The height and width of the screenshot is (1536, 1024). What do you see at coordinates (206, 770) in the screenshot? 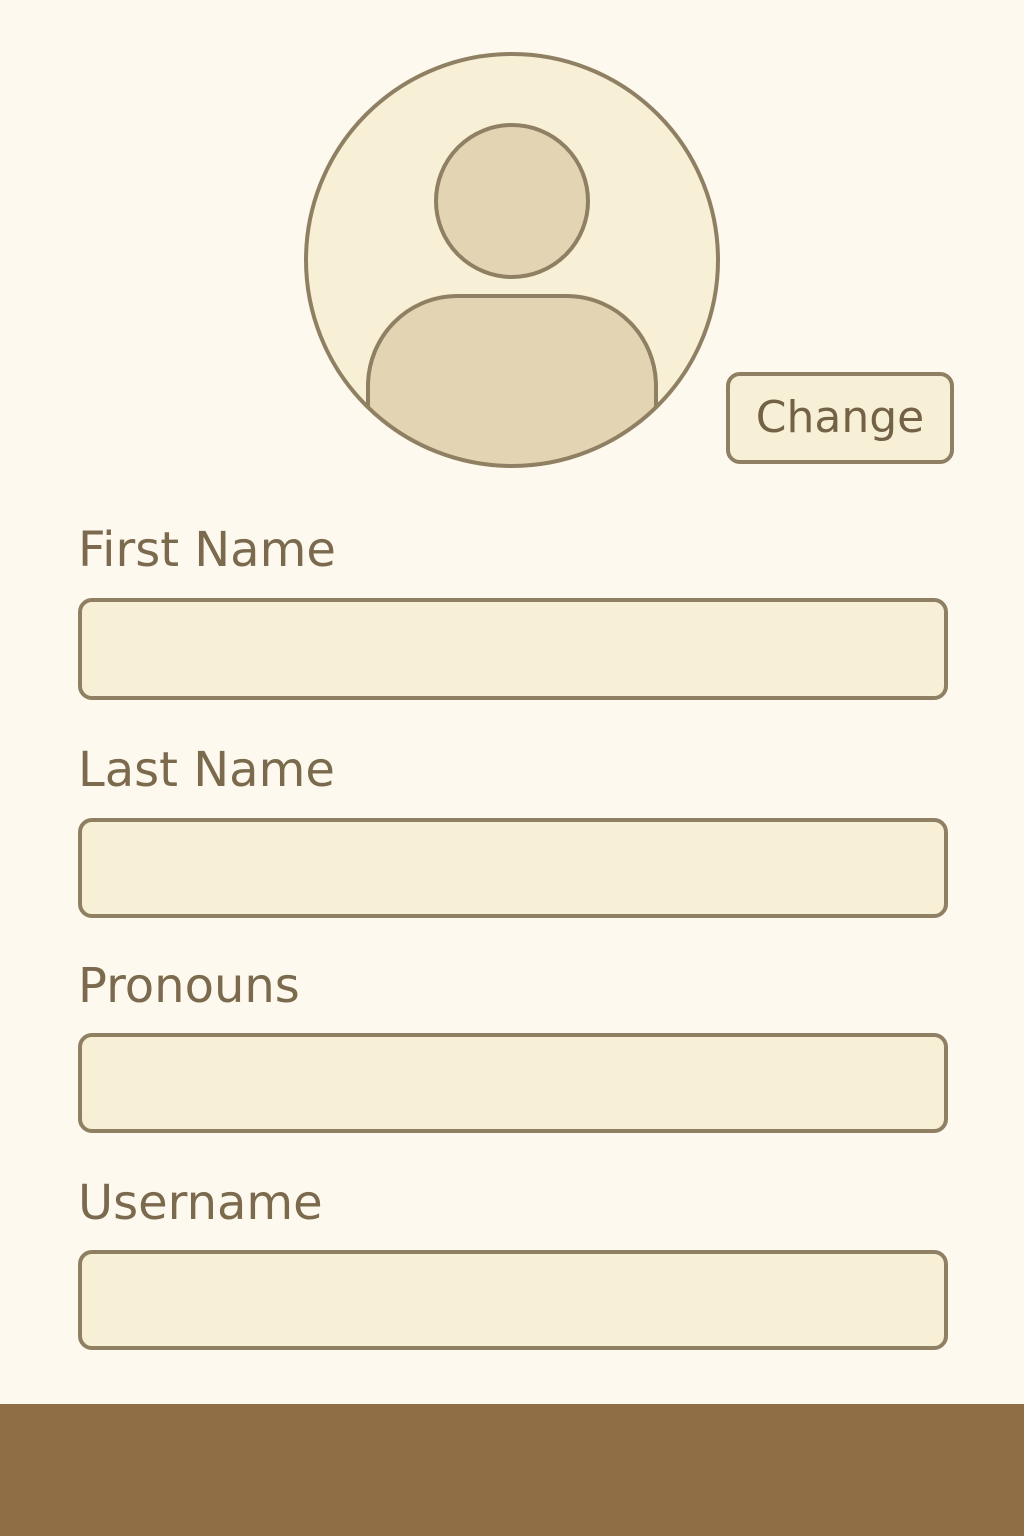
I see `last-name-label: Last Name` at bounding box center [206, 770].